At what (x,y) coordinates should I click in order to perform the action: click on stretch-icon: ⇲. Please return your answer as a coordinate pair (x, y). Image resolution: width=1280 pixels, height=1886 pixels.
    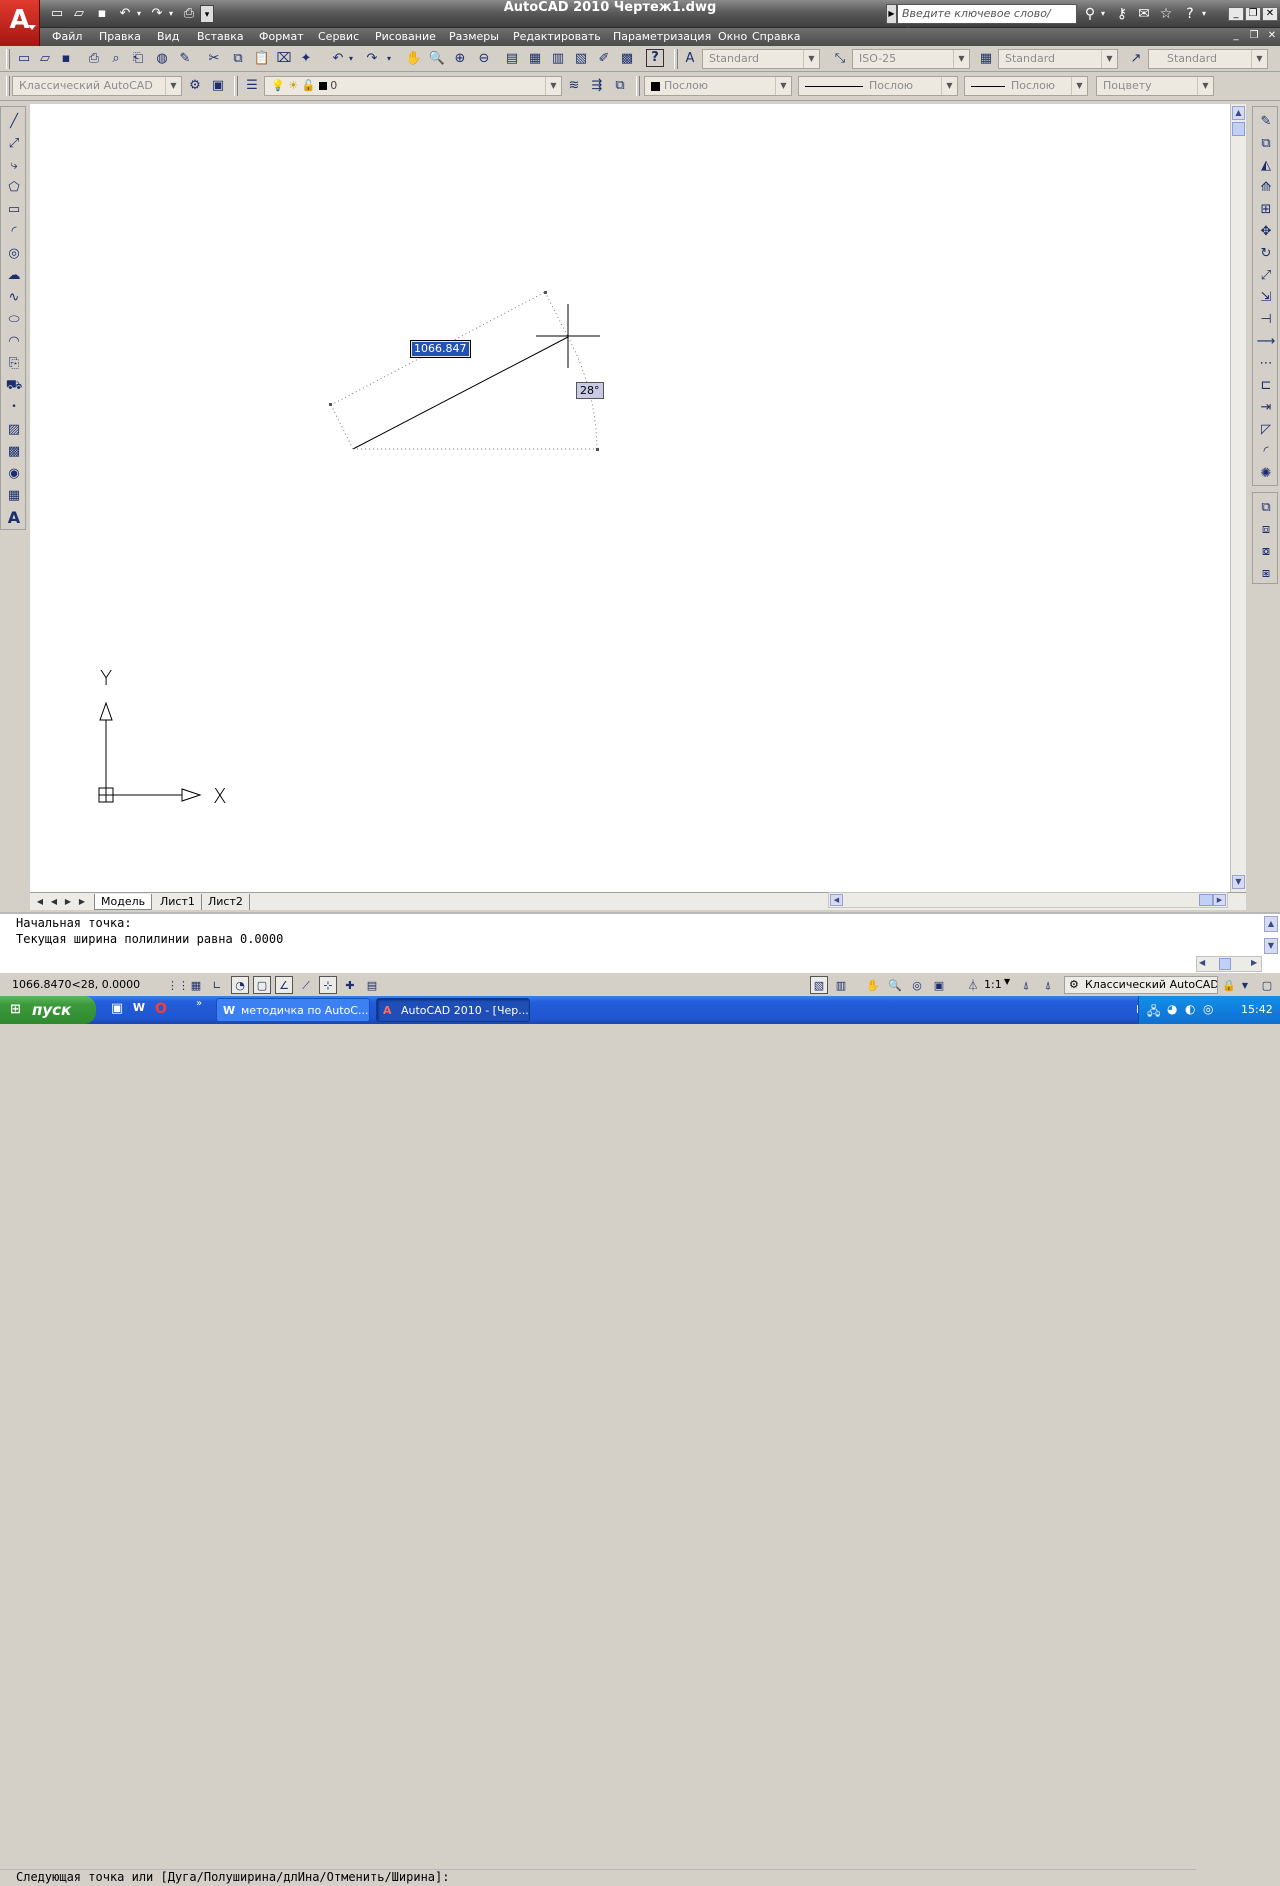
    Looking at the image, I should click on (1266, 297).